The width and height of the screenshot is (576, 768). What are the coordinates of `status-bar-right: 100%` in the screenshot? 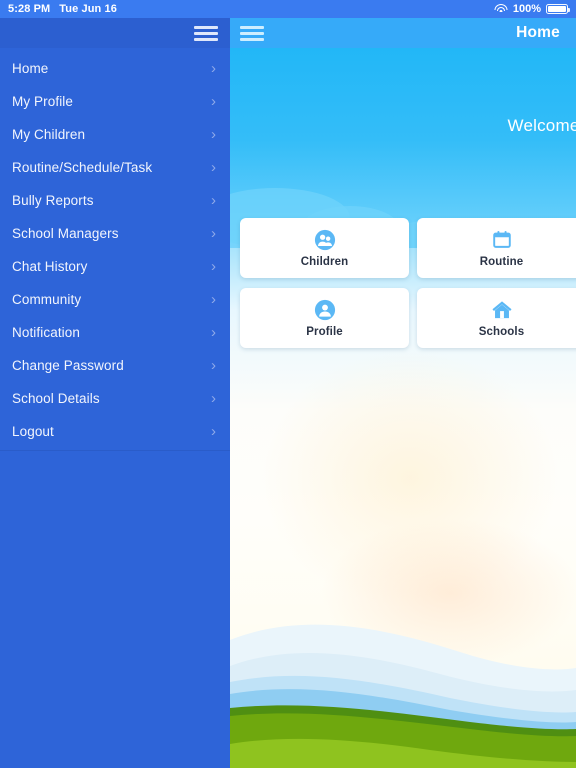 It's located at (535, 9).